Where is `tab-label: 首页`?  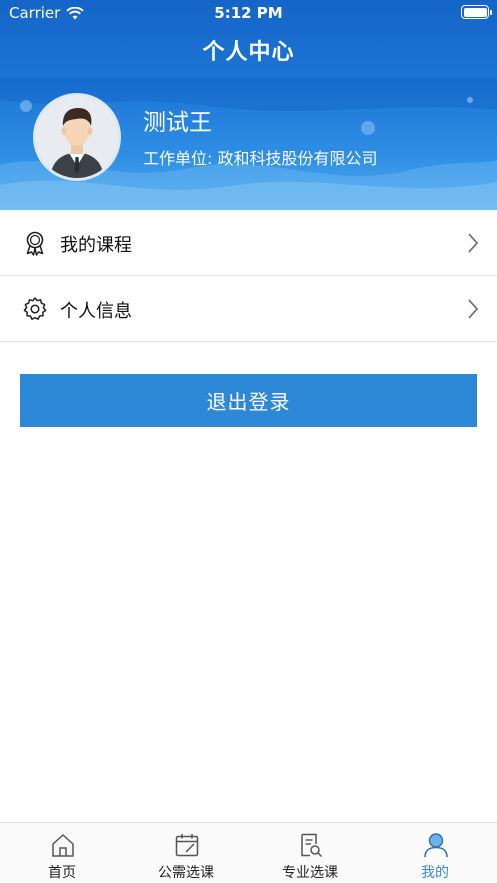 tab-label: 首页 is located at coordinates (62, 873).